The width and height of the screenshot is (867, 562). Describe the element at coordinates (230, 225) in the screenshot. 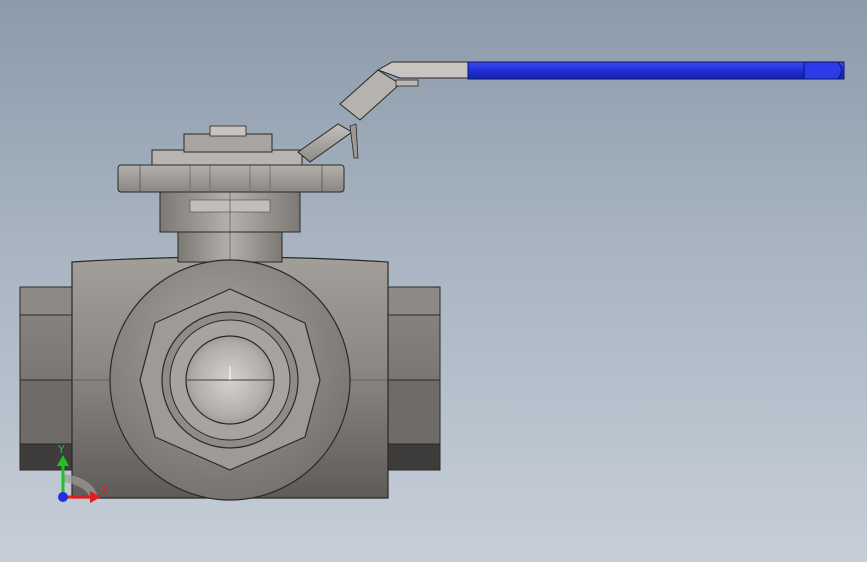

I see `bonnet-neck` at that location.